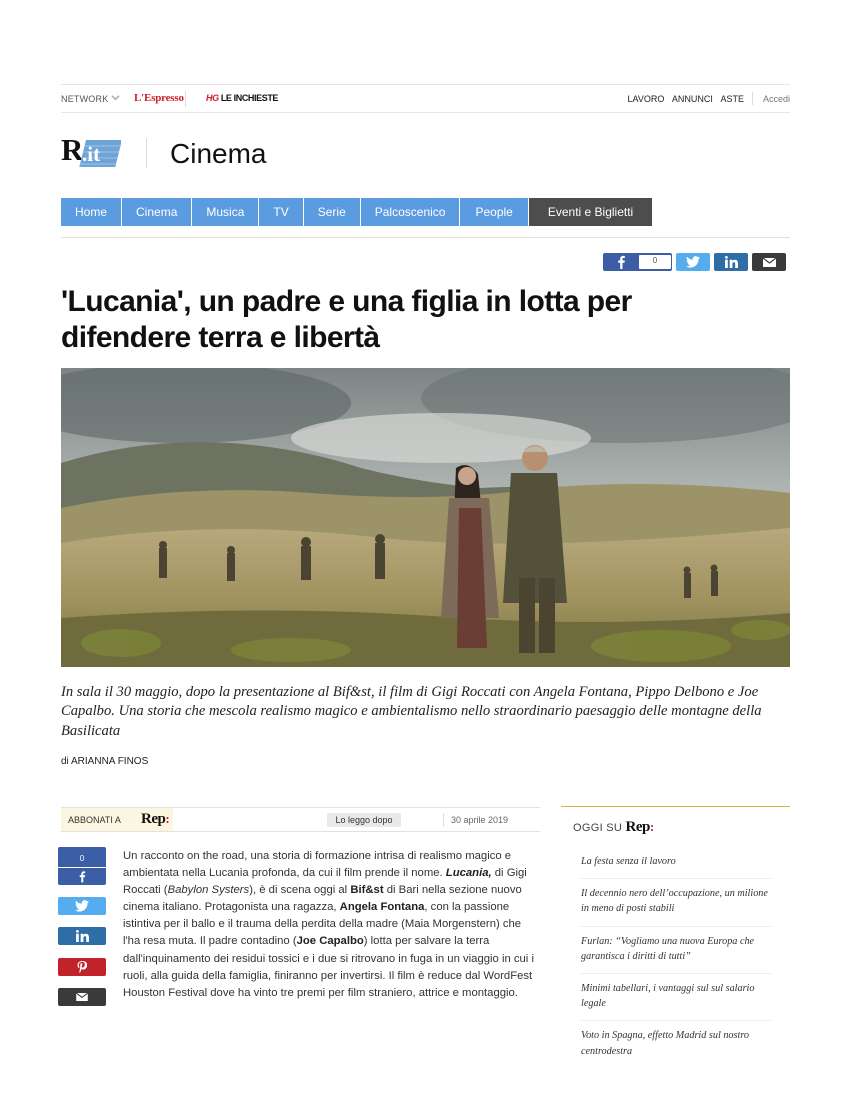  What do you see at coordinates (94, 820) in the screenshot?
I see `subscribe-label: ABBONATI A` at bounding box center [94, 820].